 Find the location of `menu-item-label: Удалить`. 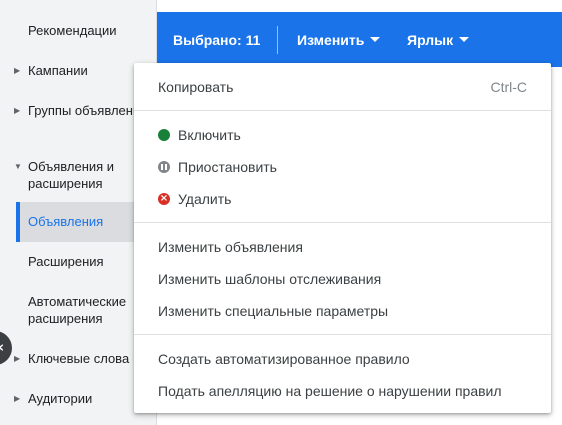

menu-item-label: Удалить is located at coordinates (205, 199).